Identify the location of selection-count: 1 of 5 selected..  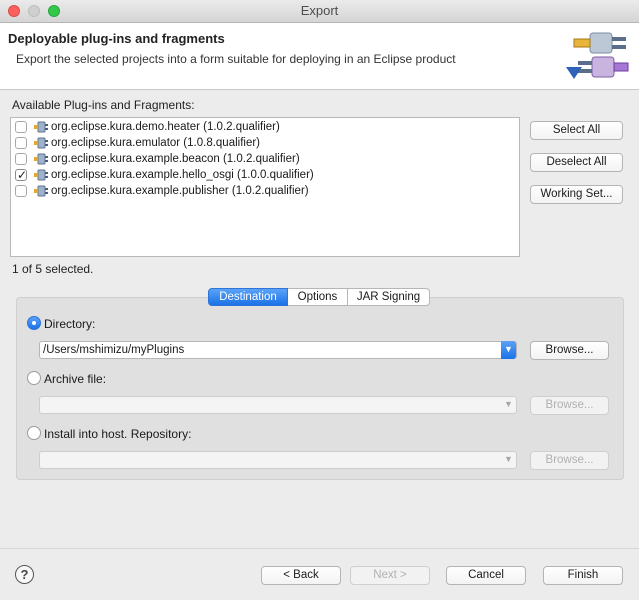
(53, 269).